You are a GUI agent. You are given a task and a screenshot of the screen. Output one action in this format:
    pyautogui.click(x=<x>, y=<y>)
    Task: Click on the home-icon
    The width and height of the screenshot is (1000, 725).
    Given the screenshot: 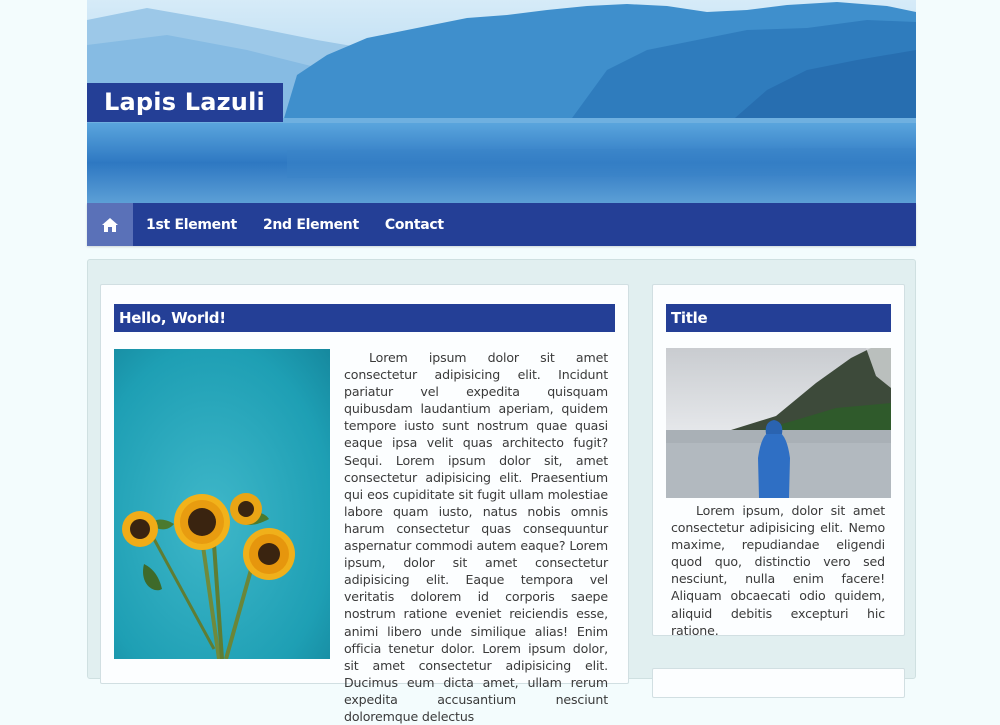 What is the action you would take?
    pyautogui.click(x=110, y=224)
    